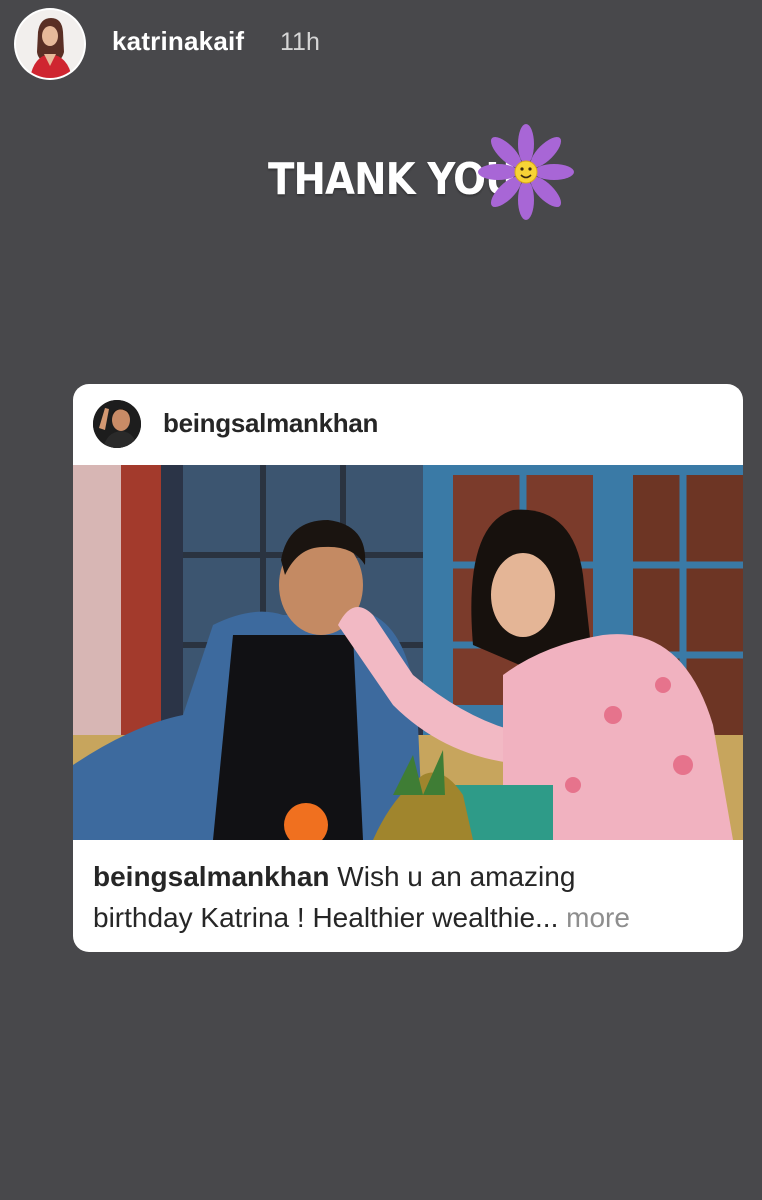  Describe the element at coordinates (178, 41) in the screenshot. I see `story-username: katrinakaif` at that location.